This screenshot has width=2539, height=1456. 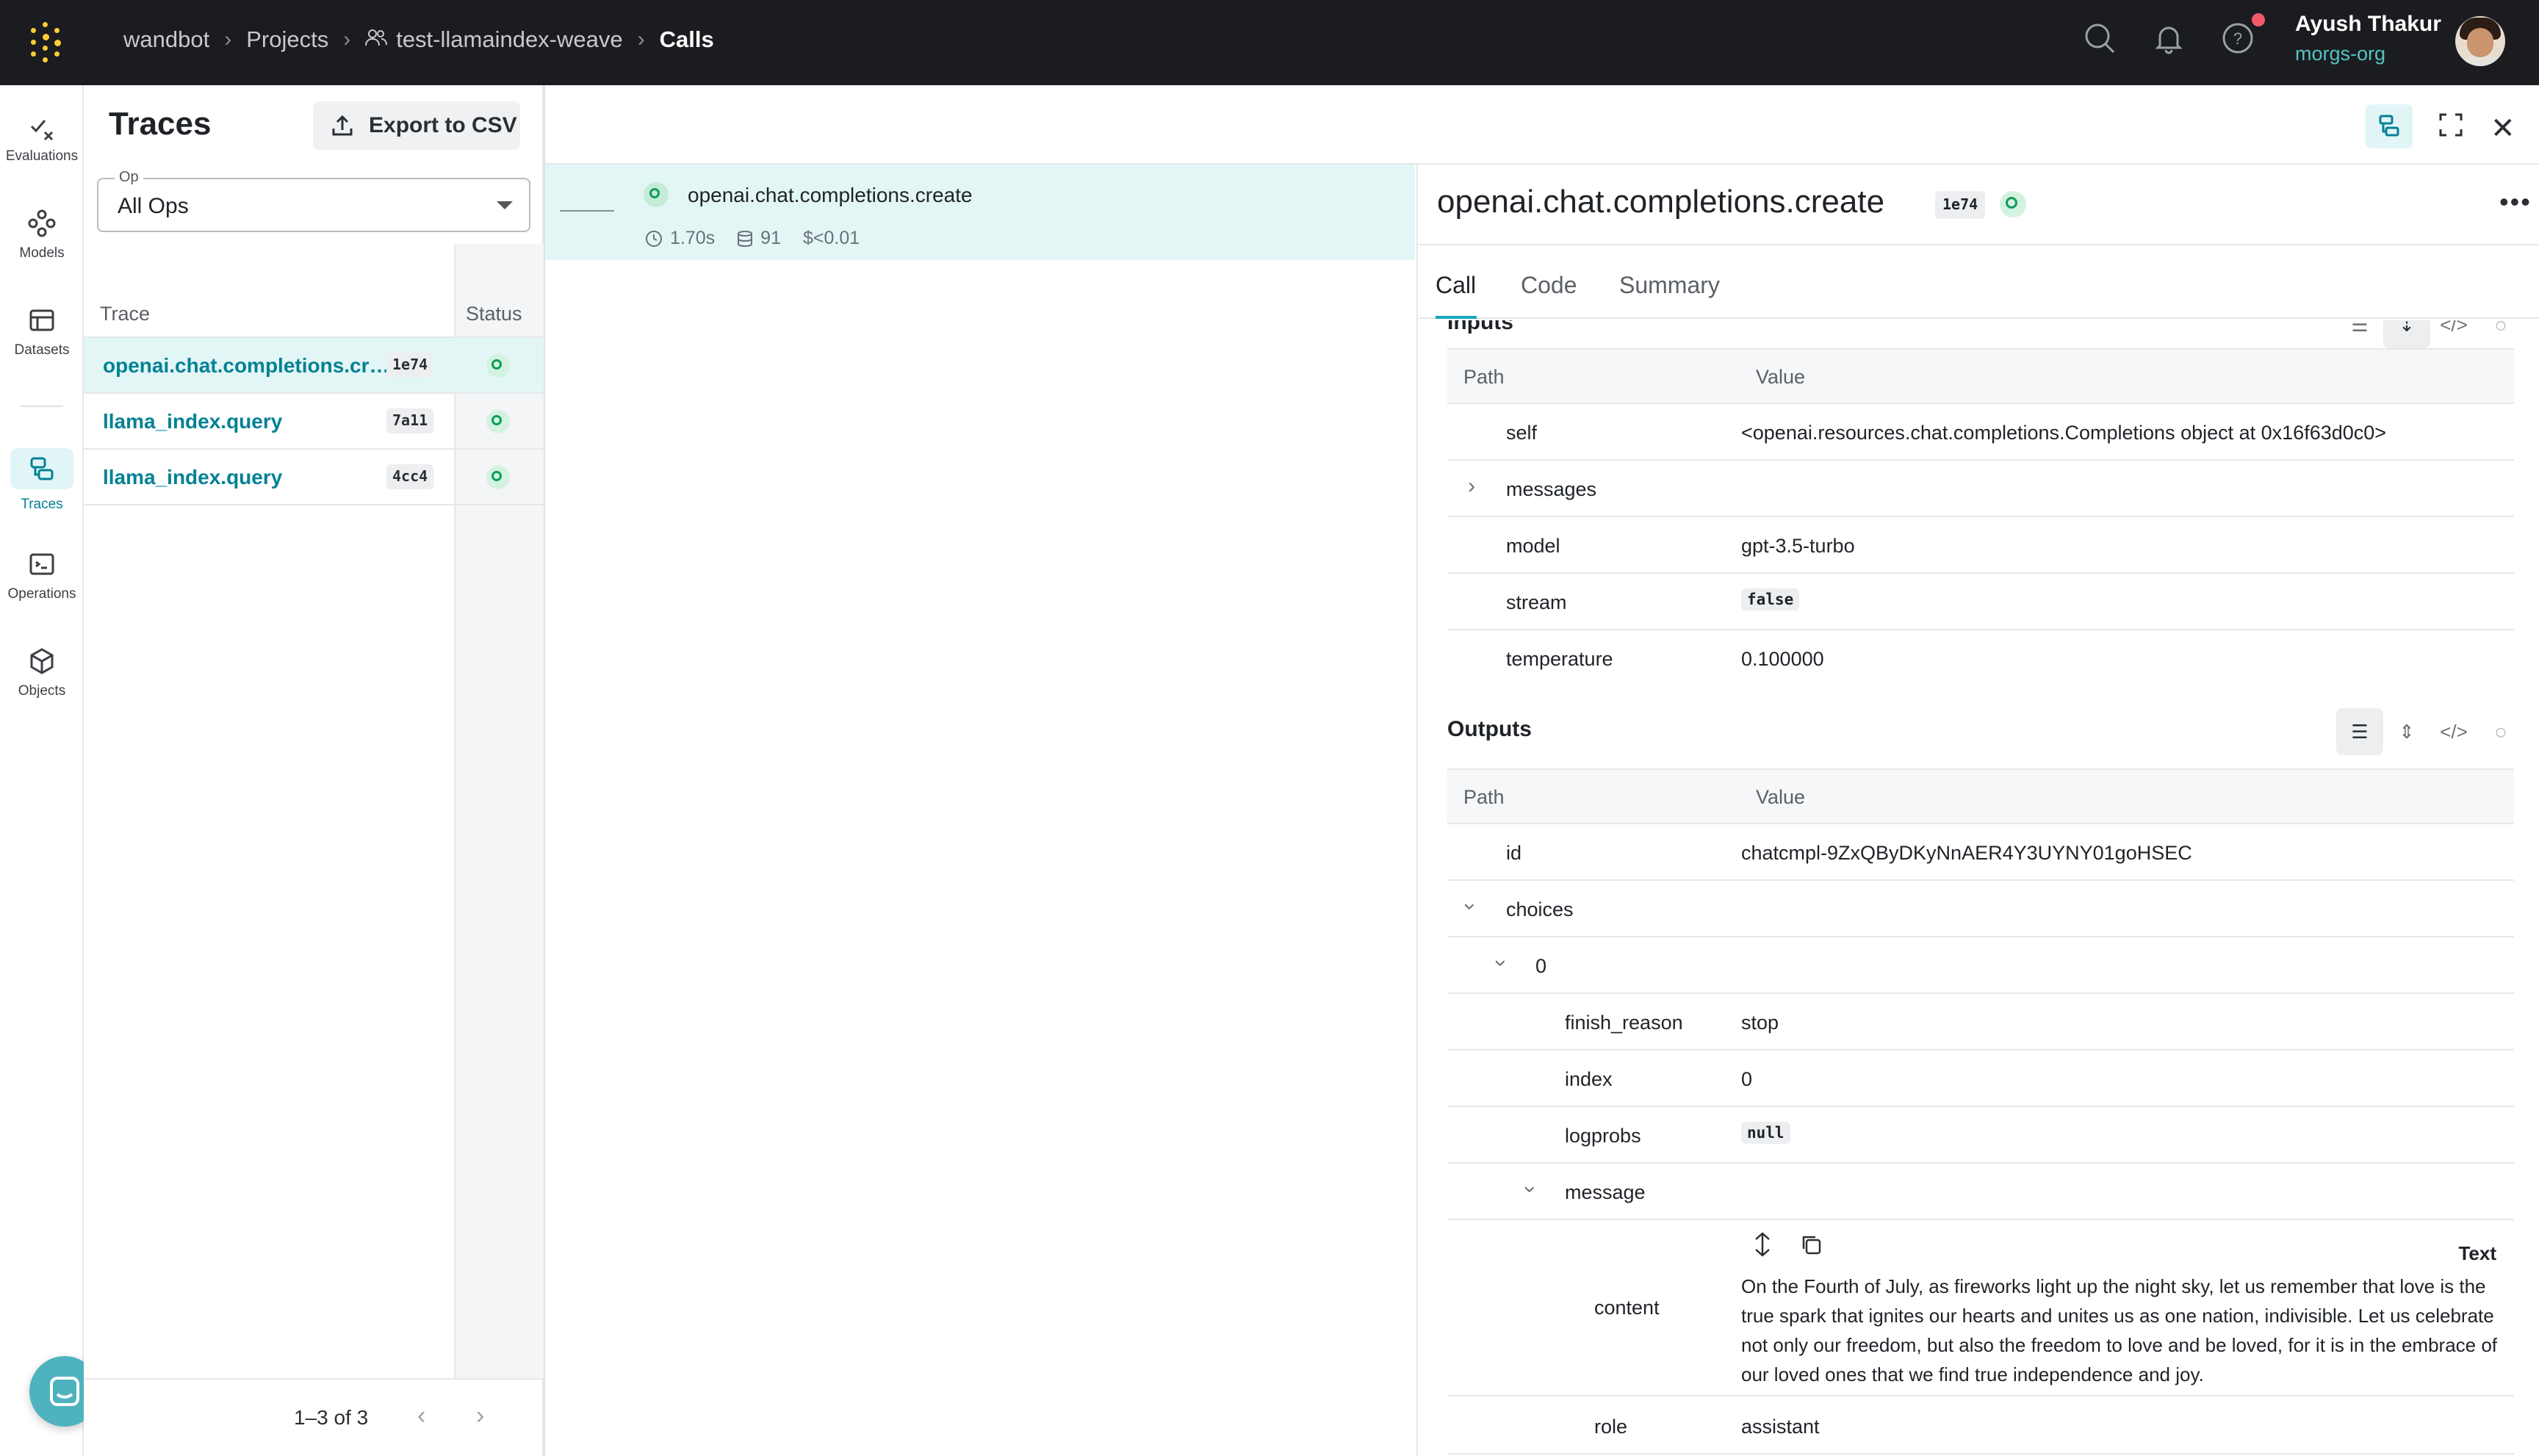 I want to click on column-header-trace: Trace, so click(x=125, y=314).